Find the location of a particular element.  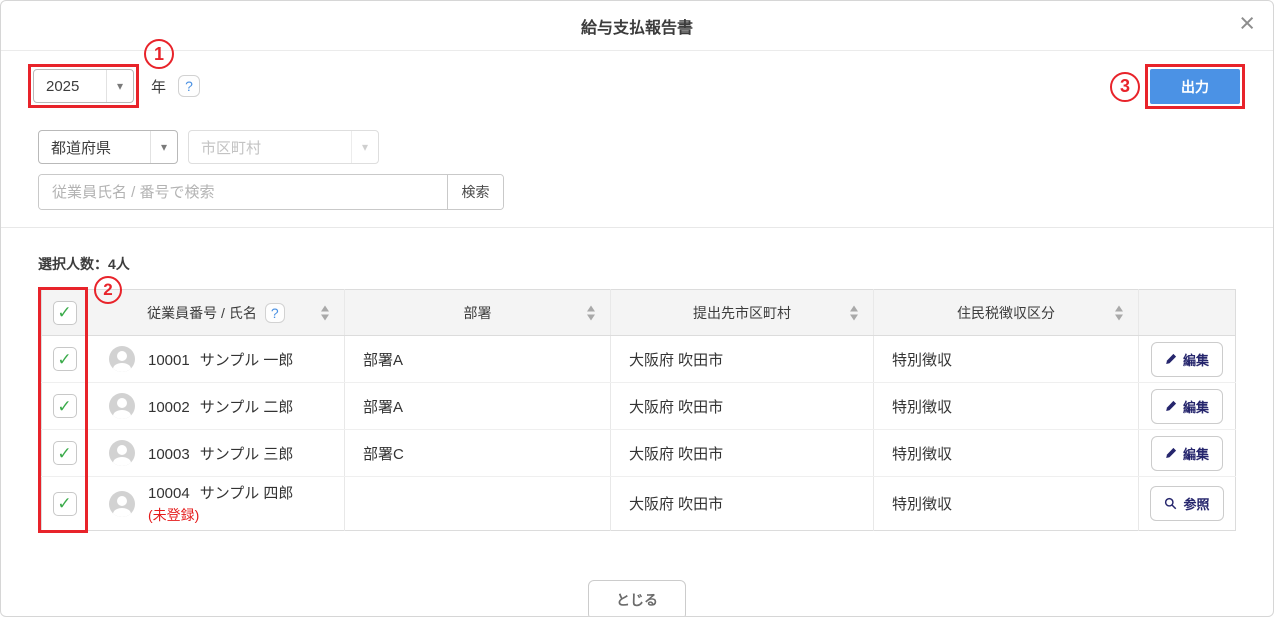

search-box: 検索 is located at coordinates (271, 192).